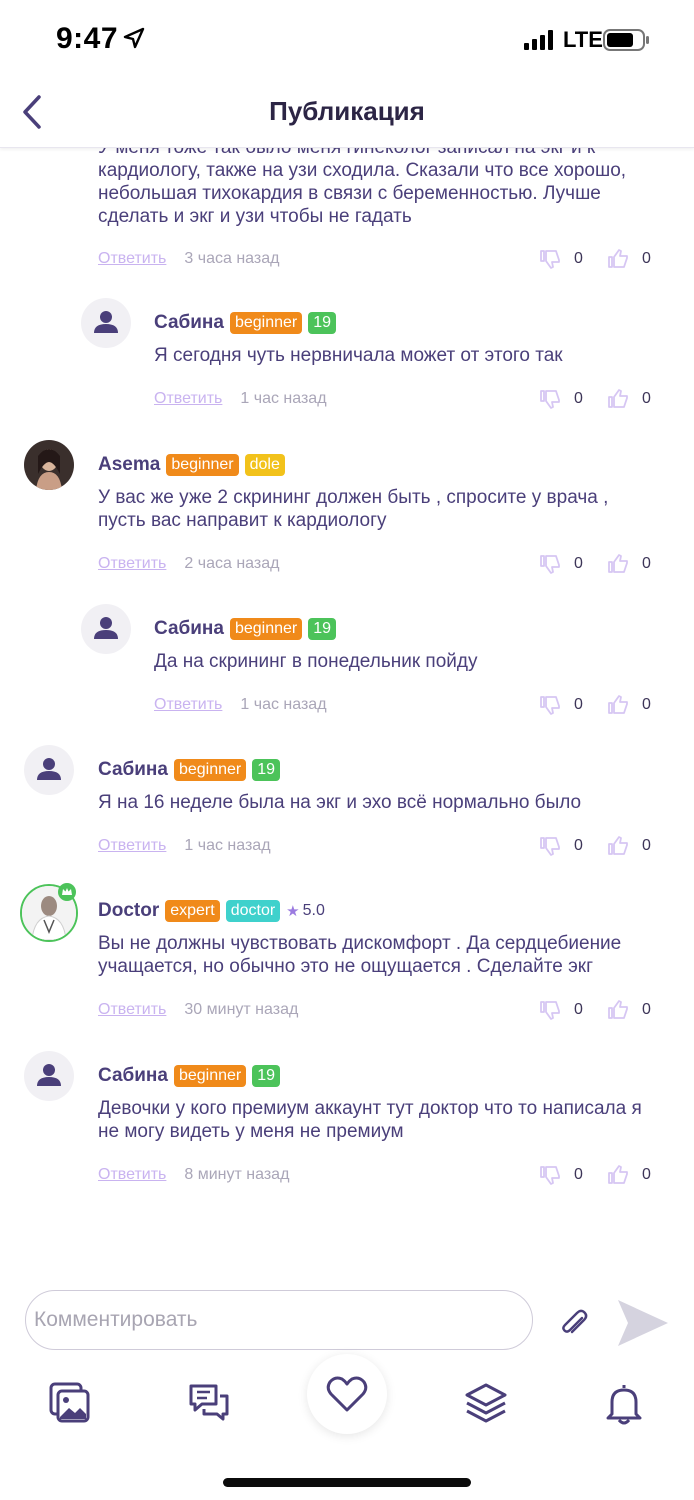 The width and height of the screenshot is (694, 1500). Describe the element at coordinates (237, 1174) in the screenshot. I see `comment-time: 8 минут назад` at that location.